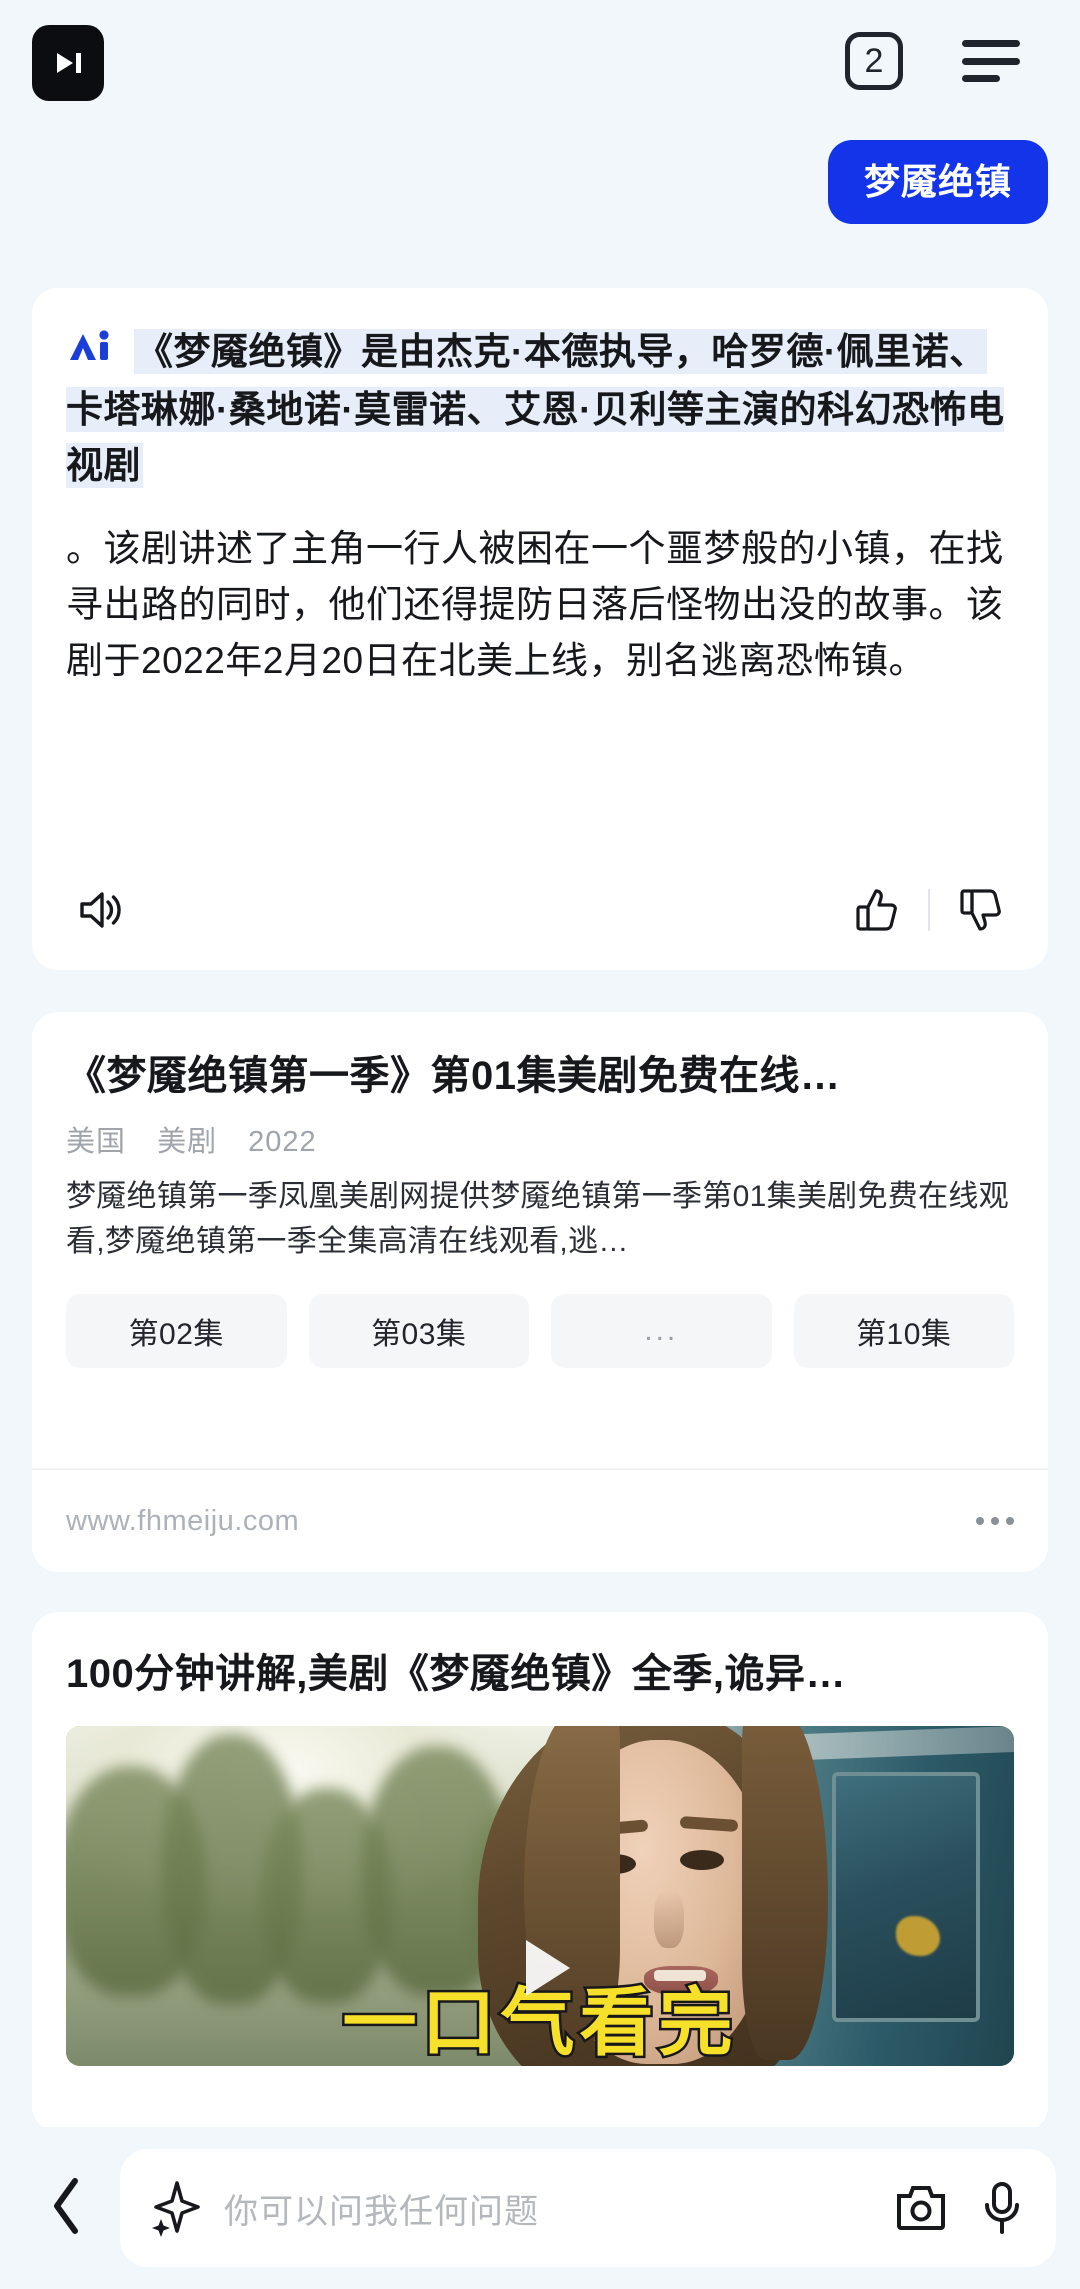 Image resolution: width=1080 pixels, height=2289 pixels. I want to click on teeth, so click(680, 1975).